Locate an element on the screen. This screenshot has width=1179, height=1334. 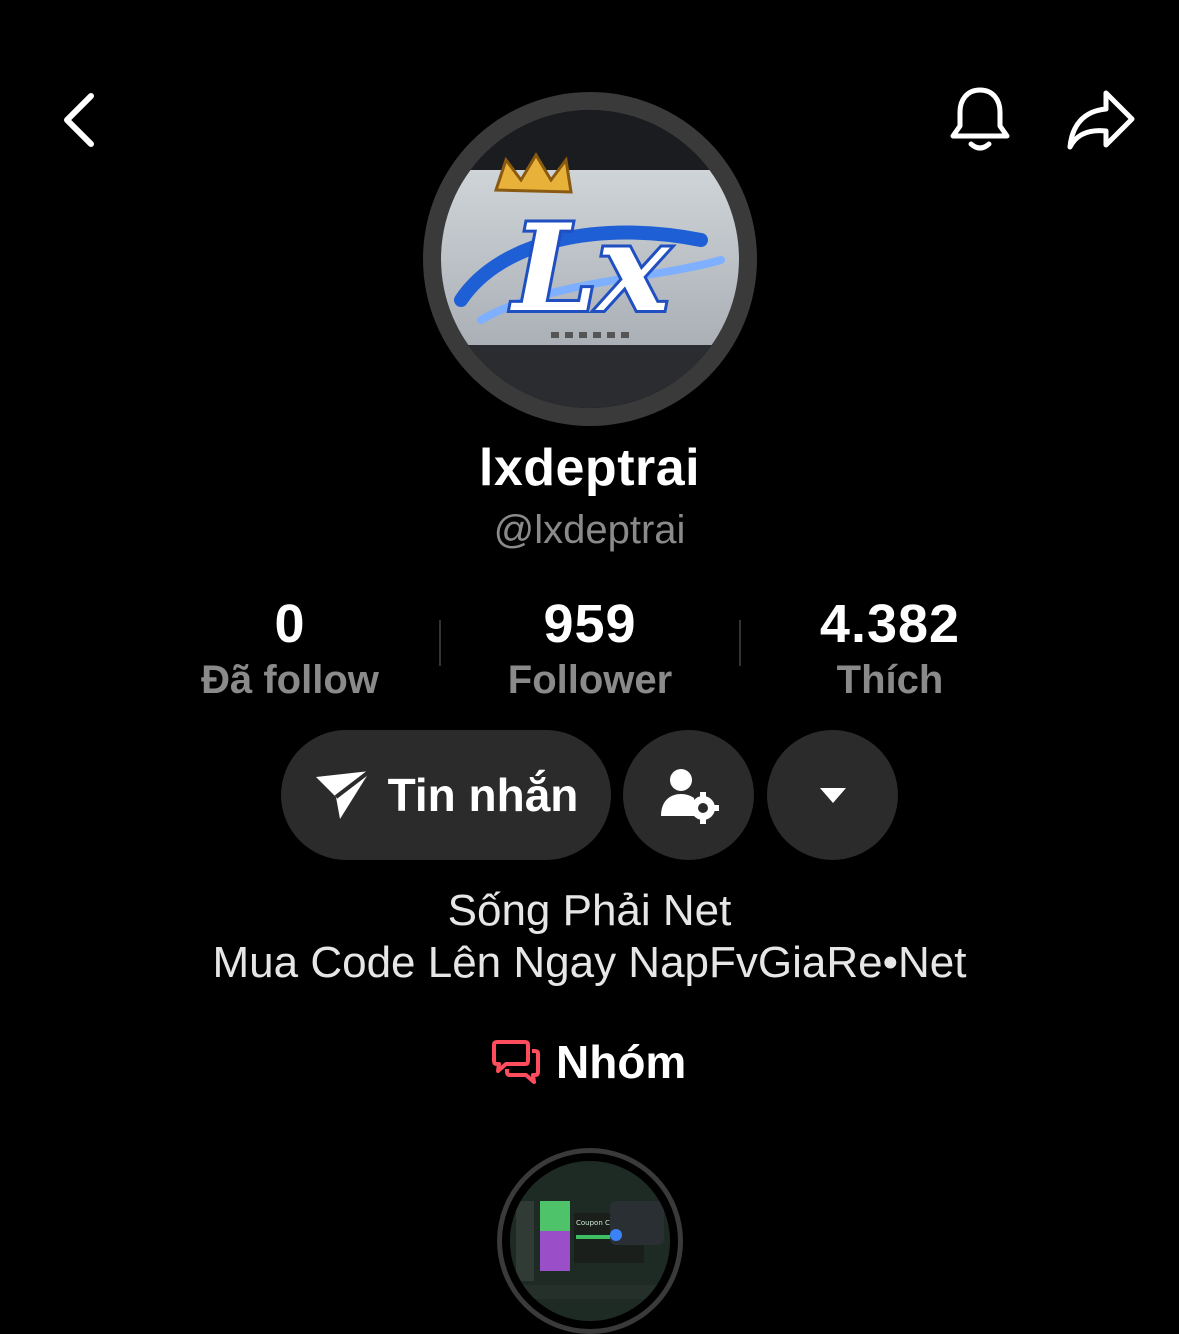
stat-value: 959 is located at coordinates (590, 624).